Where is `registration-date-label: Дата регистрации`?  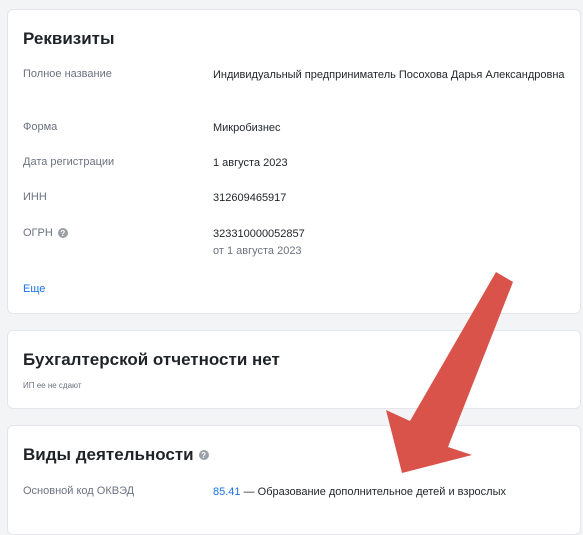 registration-date-label: Дата регистрации is located at coordinates (69, 162).